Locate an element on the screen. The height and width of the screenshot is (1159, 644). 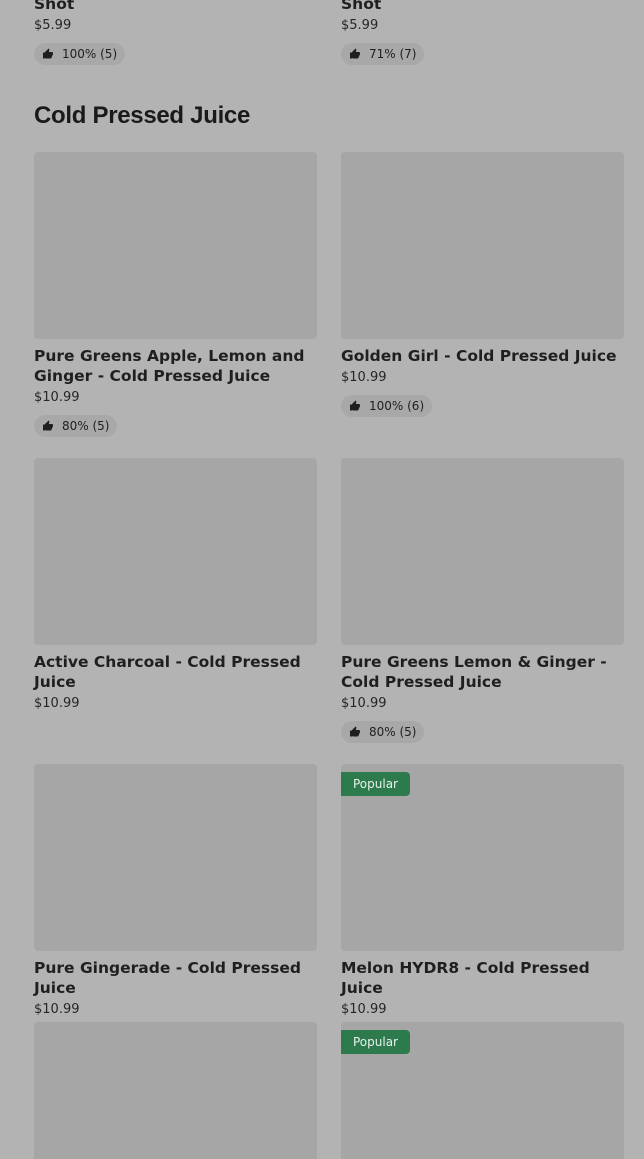
product-title: Golden Girl - Cold Pressed Juice is located at coordinates (482, 356).